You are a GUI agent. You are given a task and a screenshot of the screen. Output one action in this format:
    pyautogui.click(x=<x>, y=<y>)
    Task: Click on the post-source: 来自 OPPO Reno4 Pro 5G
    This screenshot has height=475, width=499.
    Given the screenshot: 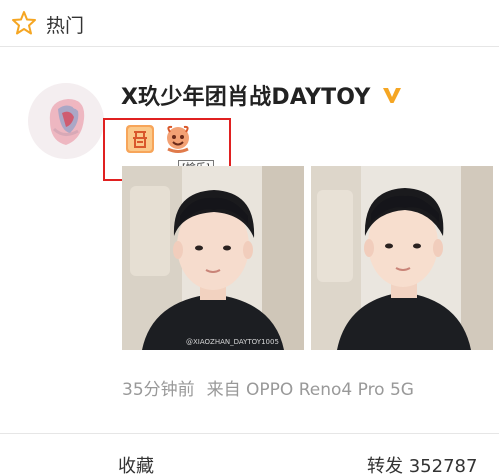 What is the action you would take?
    pyautogui.click(x=310, y=390)
    